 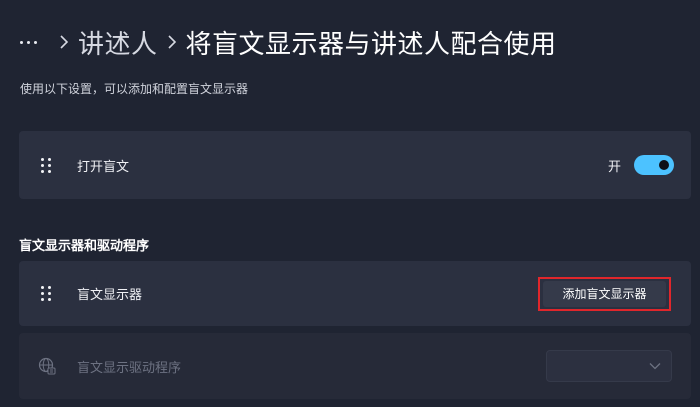 What do you see at coordinates (103, 167) in the screenshot?
I see `braille-toggle-label: 打开盲文` at bounding box center [103, 167].